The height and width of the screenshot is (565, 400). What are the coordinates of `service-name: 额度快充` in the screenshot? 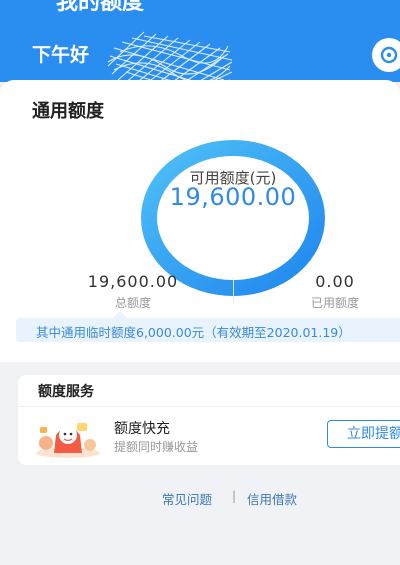 It's located at (142, 429).